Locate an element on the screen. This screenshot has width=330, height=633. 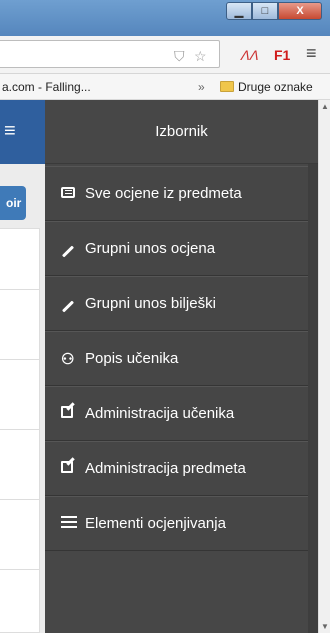
menu-item-administracija-predmeta: Administracija predmeta is located at coordinates (176, 468).